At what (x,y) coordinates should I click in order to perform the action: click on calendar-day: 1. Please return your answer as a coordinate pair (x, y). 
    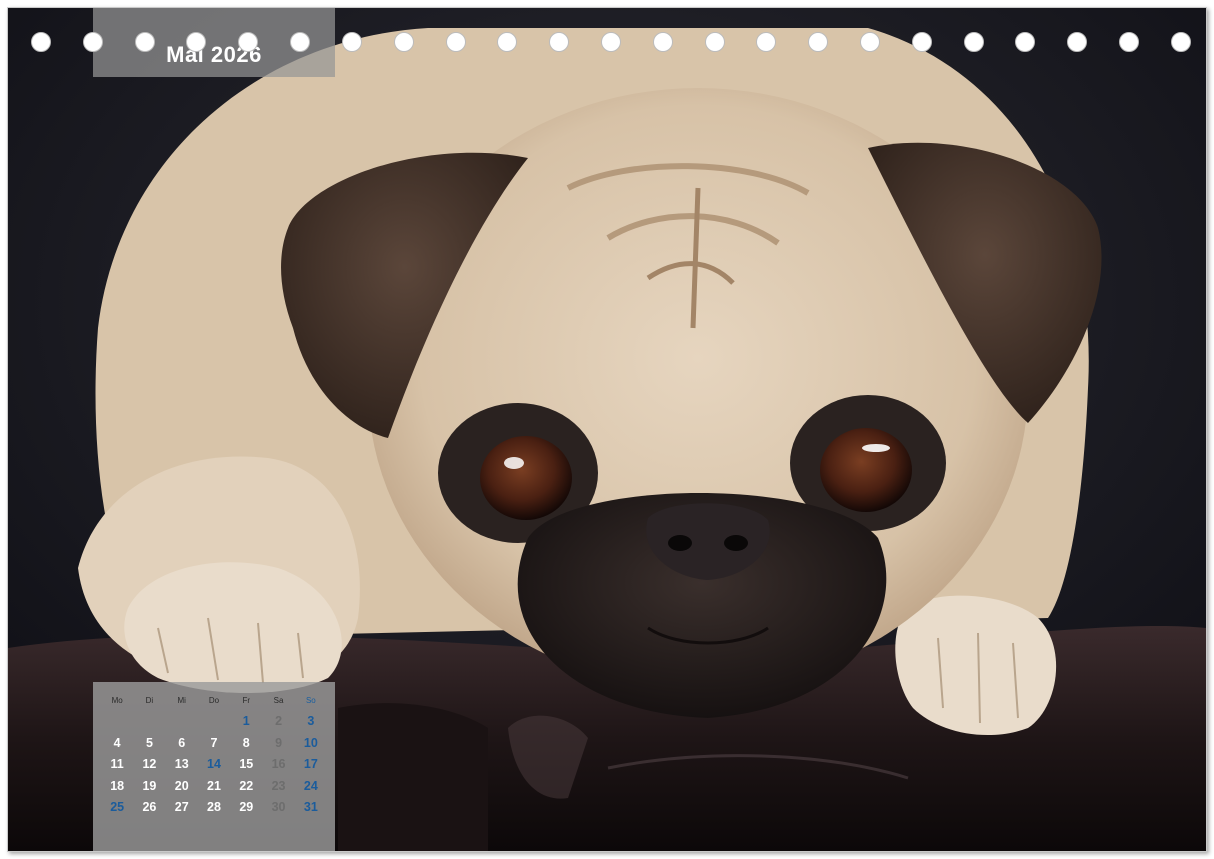
    Looking at the image, I should click on (246, 721).